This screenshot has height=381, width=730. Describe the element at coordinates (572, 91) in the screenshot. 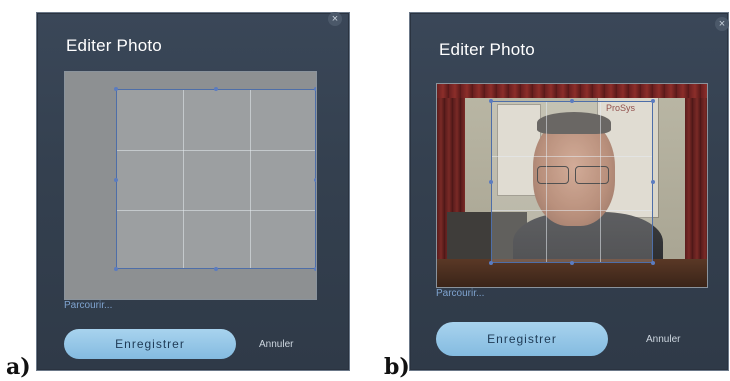

I see `photo-curtain-valance` at that location.